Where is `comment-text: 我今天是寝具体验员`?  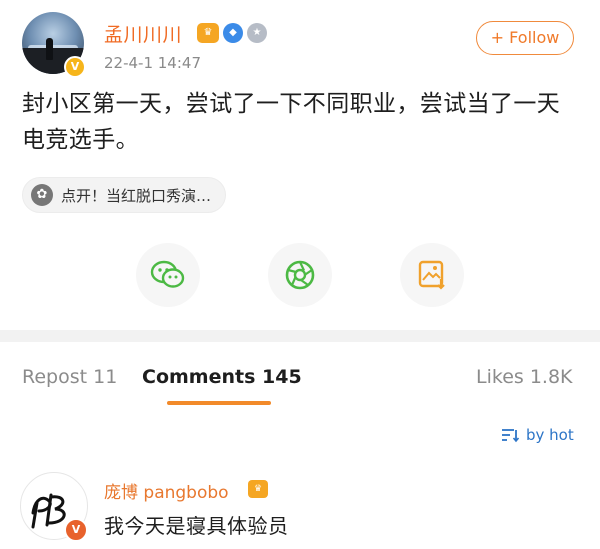 comment-text: 我今天是寝具体验员 is located at coordinates (196, 526).